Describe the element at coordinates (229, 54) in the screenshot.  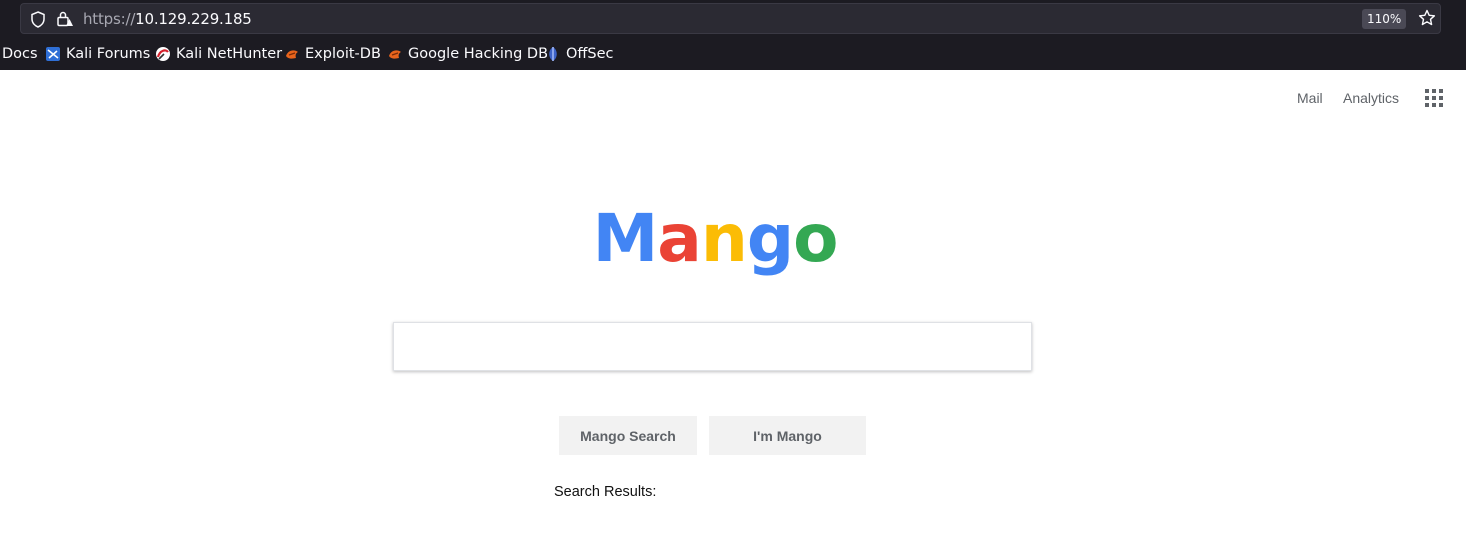
I see `bookmark-label: Kali NetHunter` at that location.